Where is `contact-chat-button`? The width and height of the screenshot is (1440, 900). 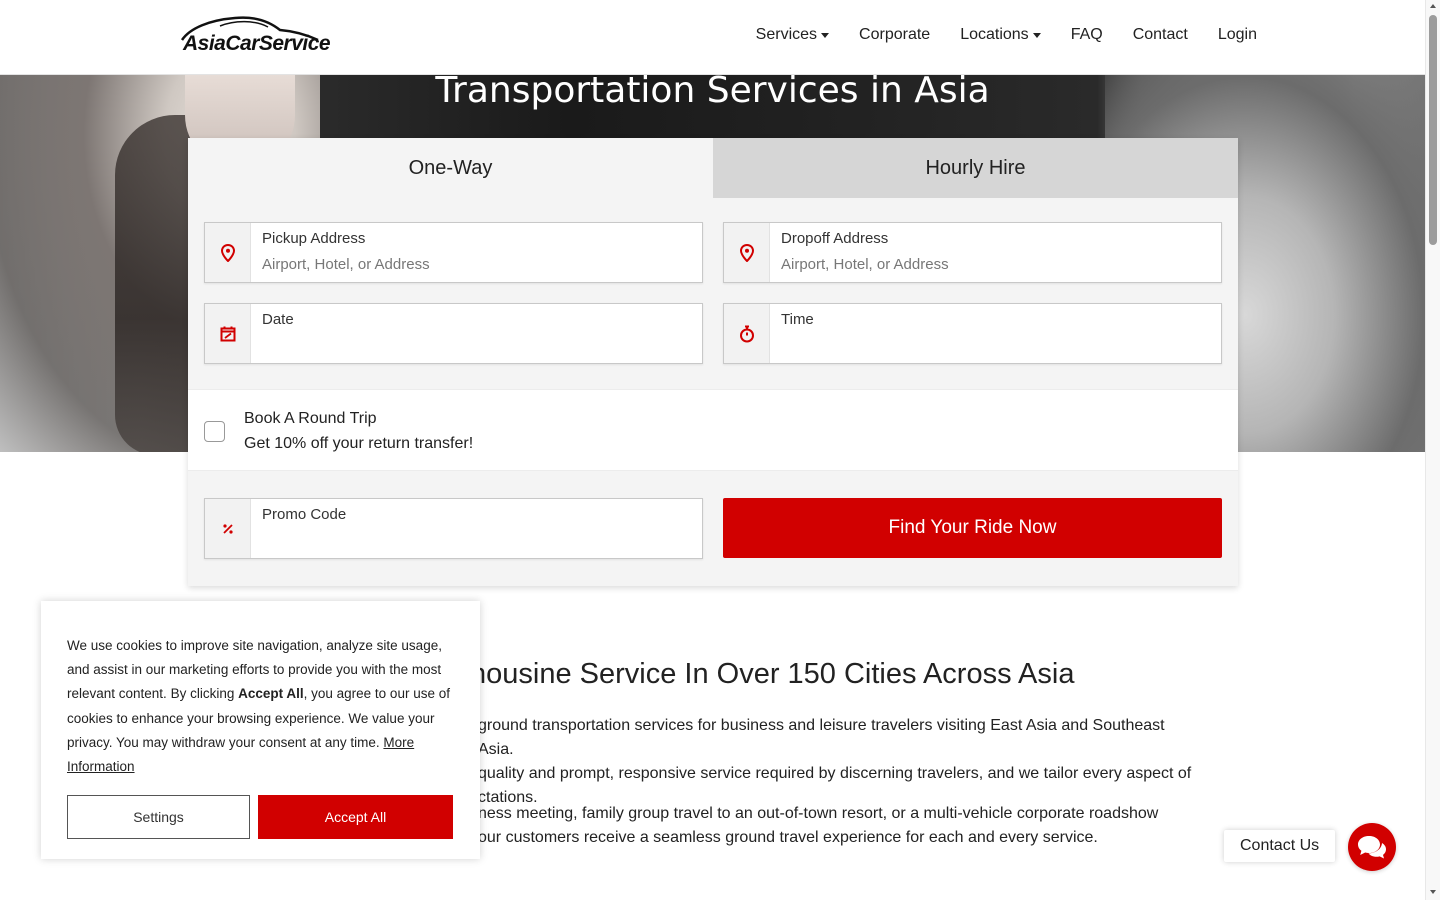 contact-chat-button is located at coordinates (1372, 847).